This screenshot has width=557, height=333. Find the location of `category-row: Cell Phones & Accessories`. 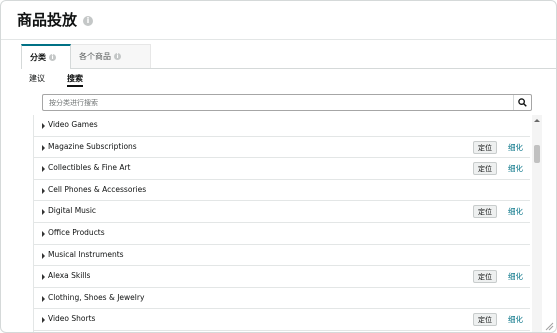

category-row: Cell Phones & Accessories is located at coordinates (282, 191).